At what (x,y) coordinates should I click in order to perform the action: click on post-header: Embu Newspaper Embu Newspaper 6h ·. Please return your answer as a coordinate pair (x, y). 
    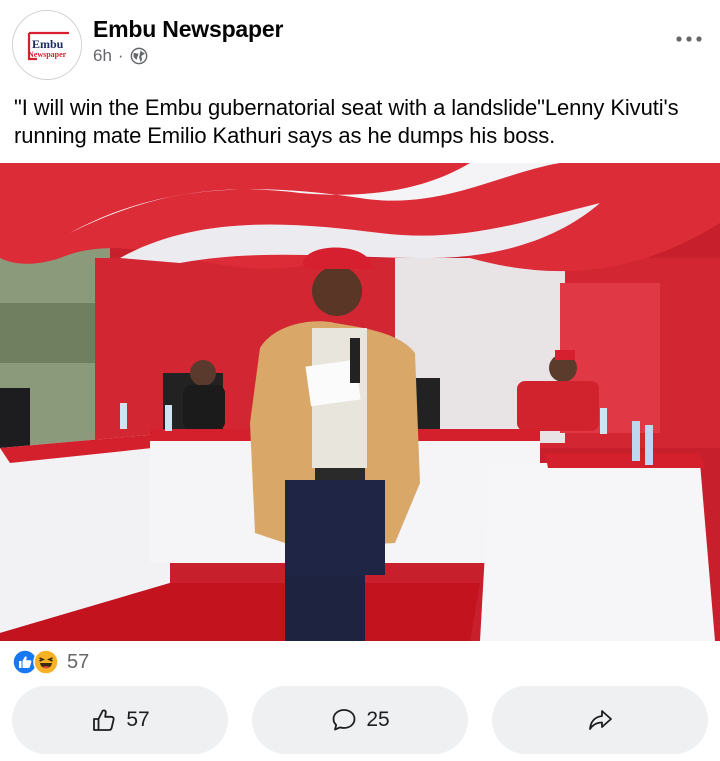
    Looking at the image, I should click on (360, 45).